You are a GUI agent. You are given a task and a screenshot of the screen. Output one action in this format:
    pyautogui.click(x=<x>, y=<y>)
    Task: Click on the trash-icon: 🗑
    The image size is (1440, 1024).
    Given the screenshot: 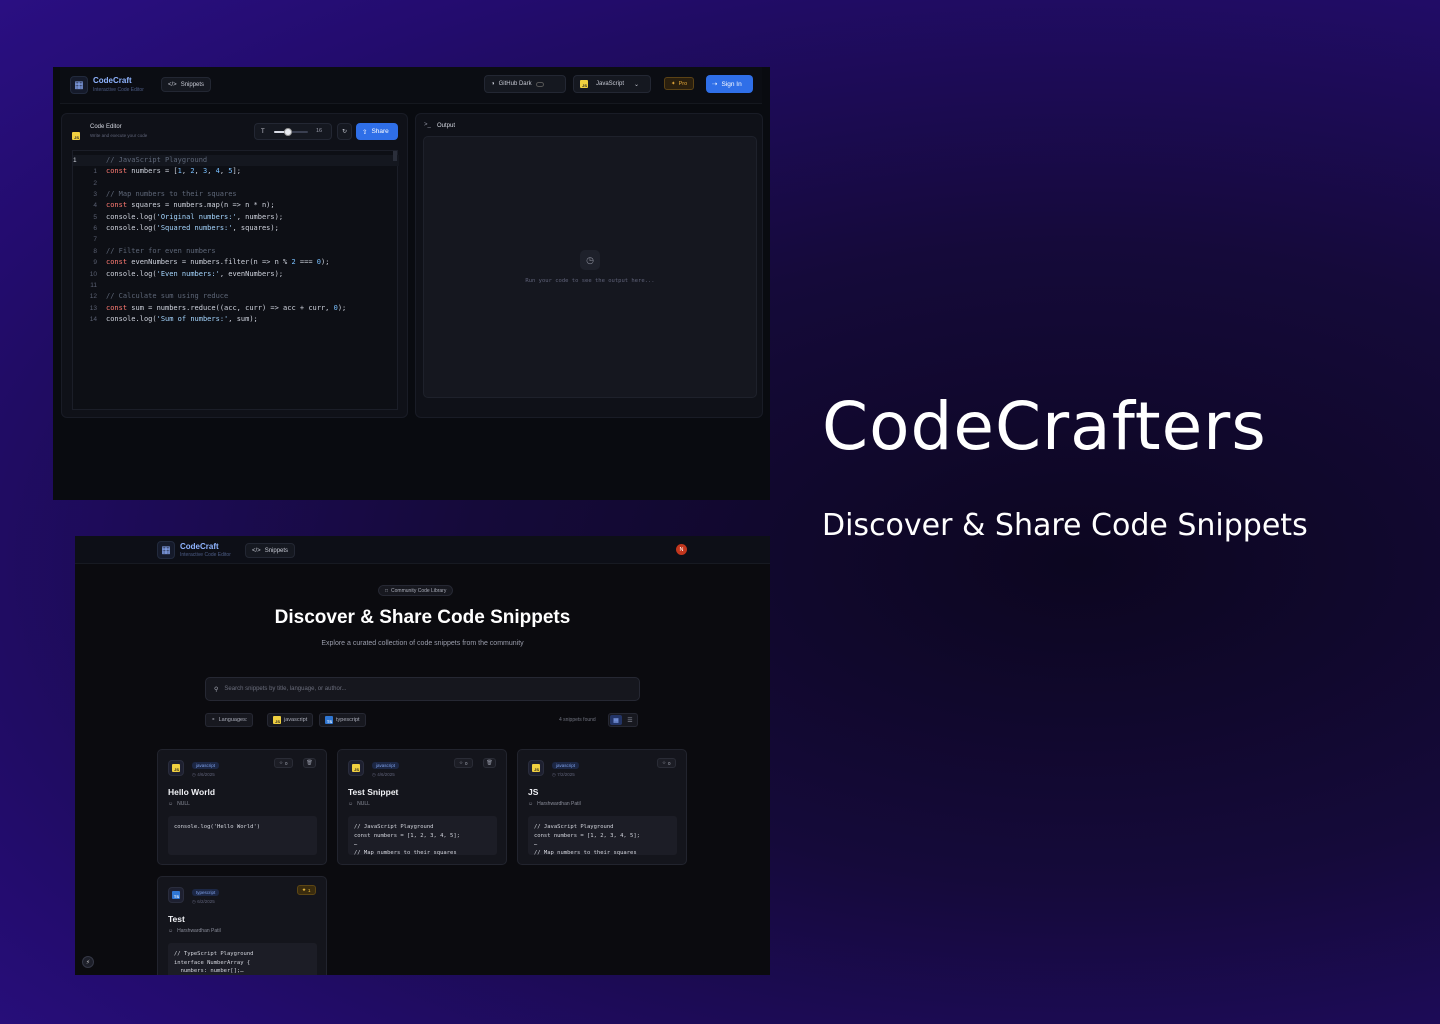 What is the action you would take?
    pyautogui.click(x=309, y=763)
    